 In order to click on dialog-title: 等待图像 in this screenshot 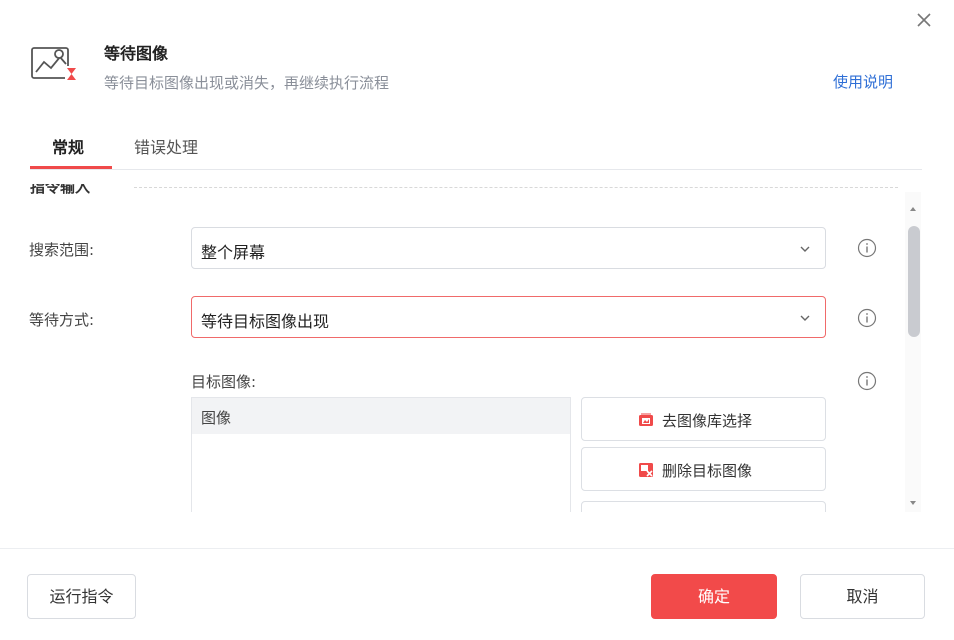, I will do `click(136, 53)`.